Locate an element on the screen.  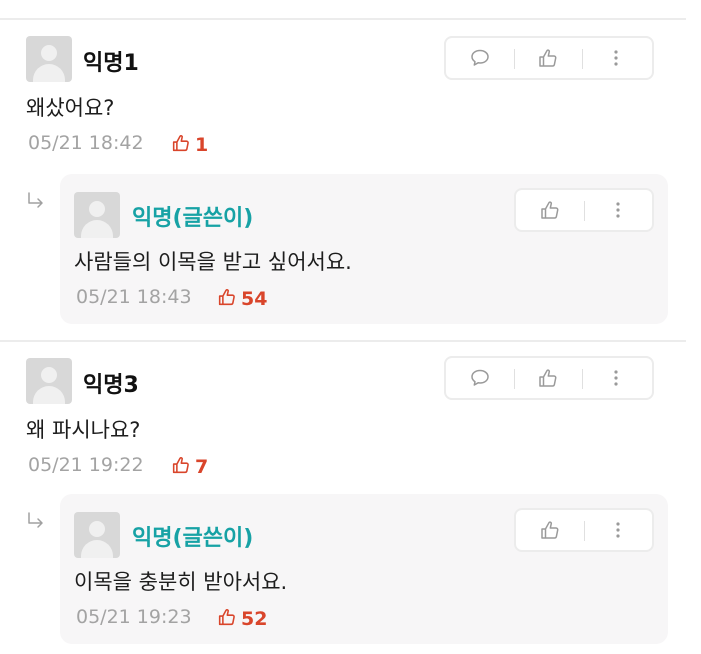
reply-like-count: 52 is located at coordinates (241, 618).